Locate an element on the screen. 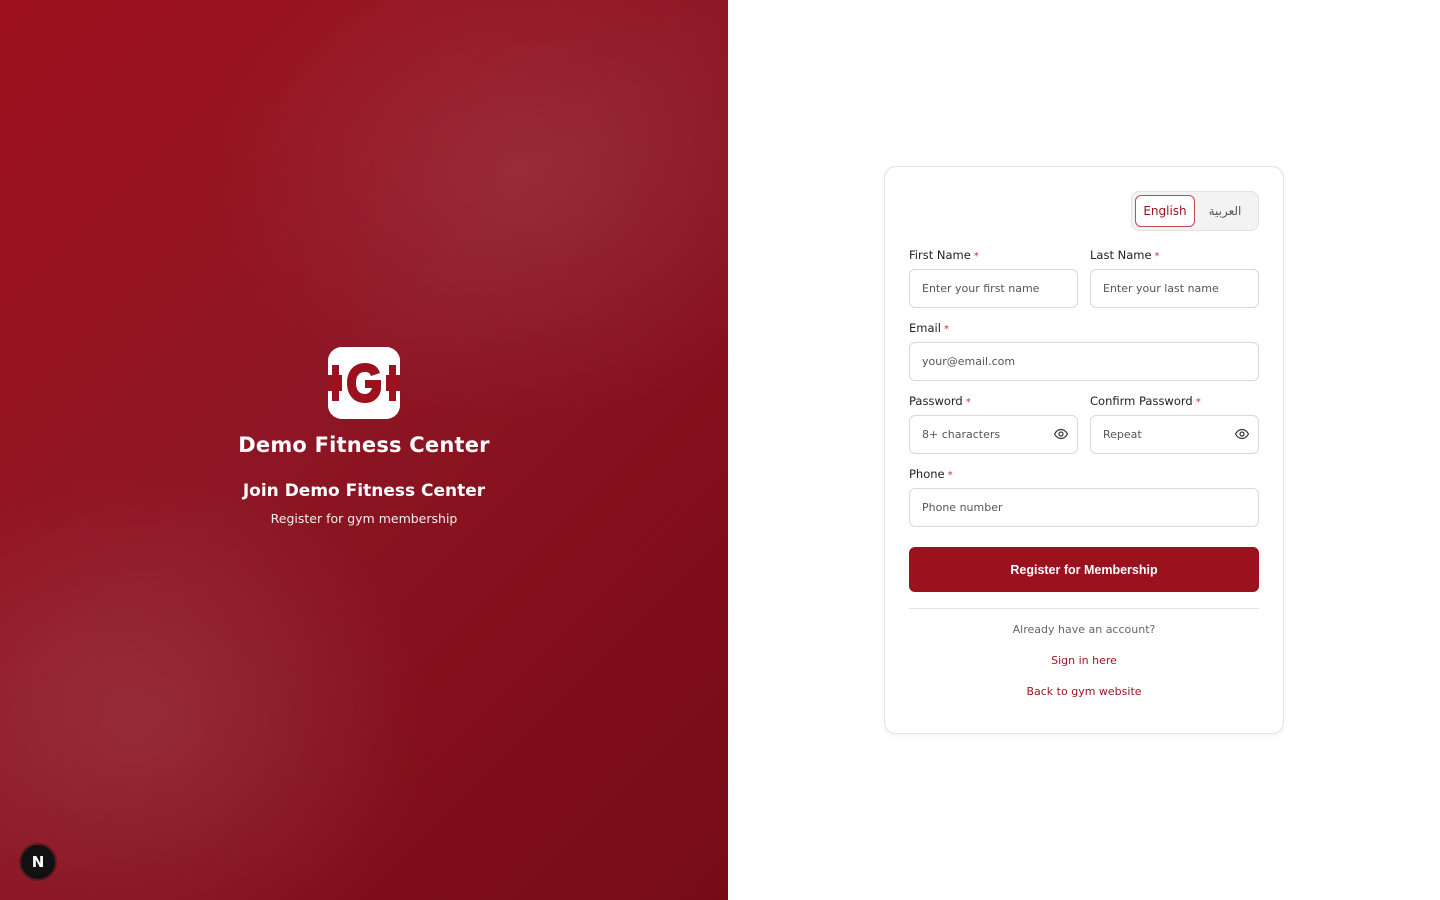 This screenshot has height=900, width=1440. email-input is located at coordinates (1090, 361).